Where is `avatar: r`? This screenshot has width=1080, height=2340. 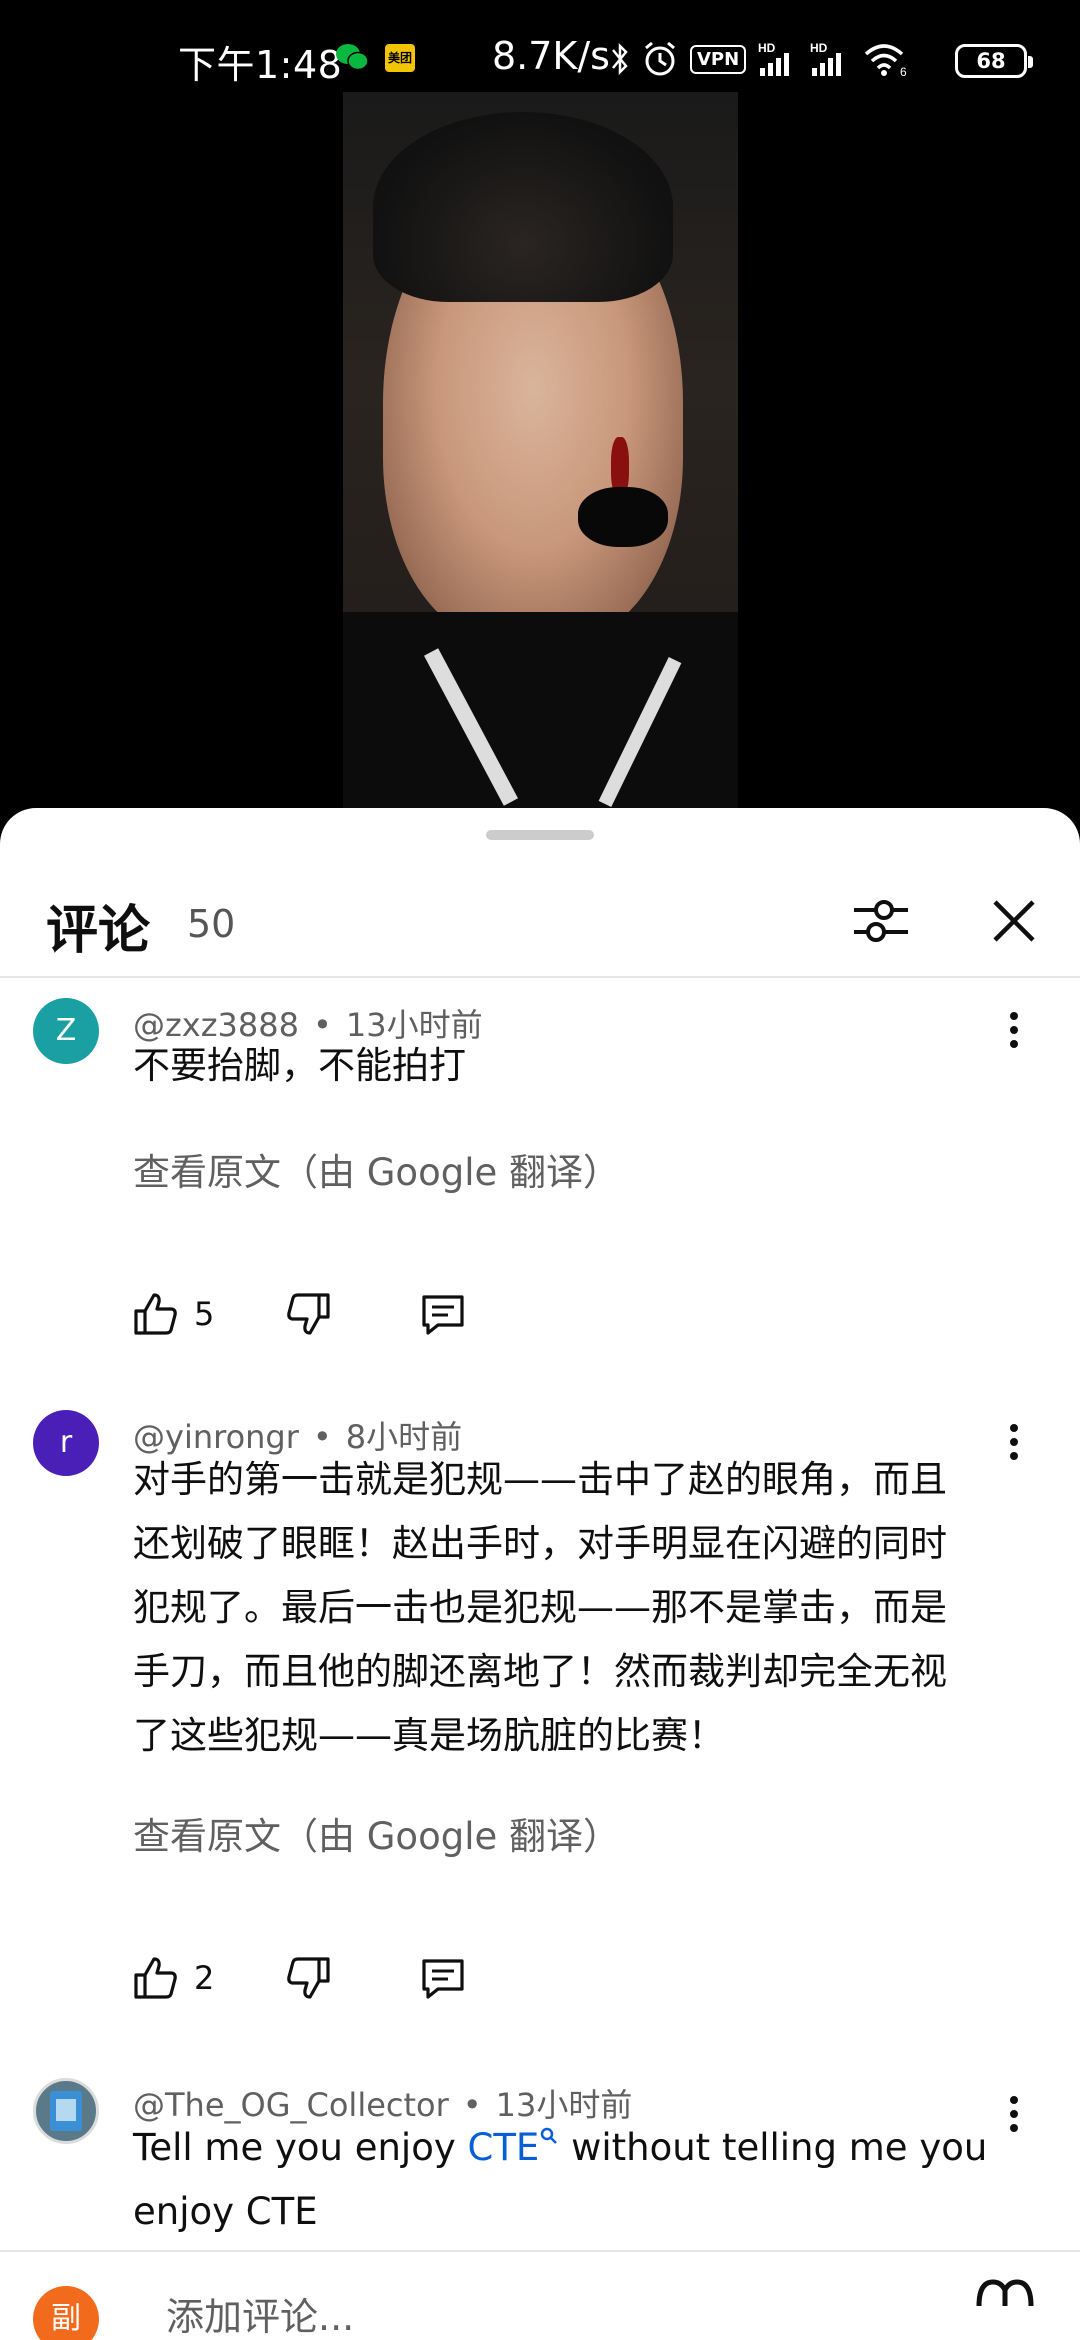 avatar: r is located at coordinates (66, 1443).